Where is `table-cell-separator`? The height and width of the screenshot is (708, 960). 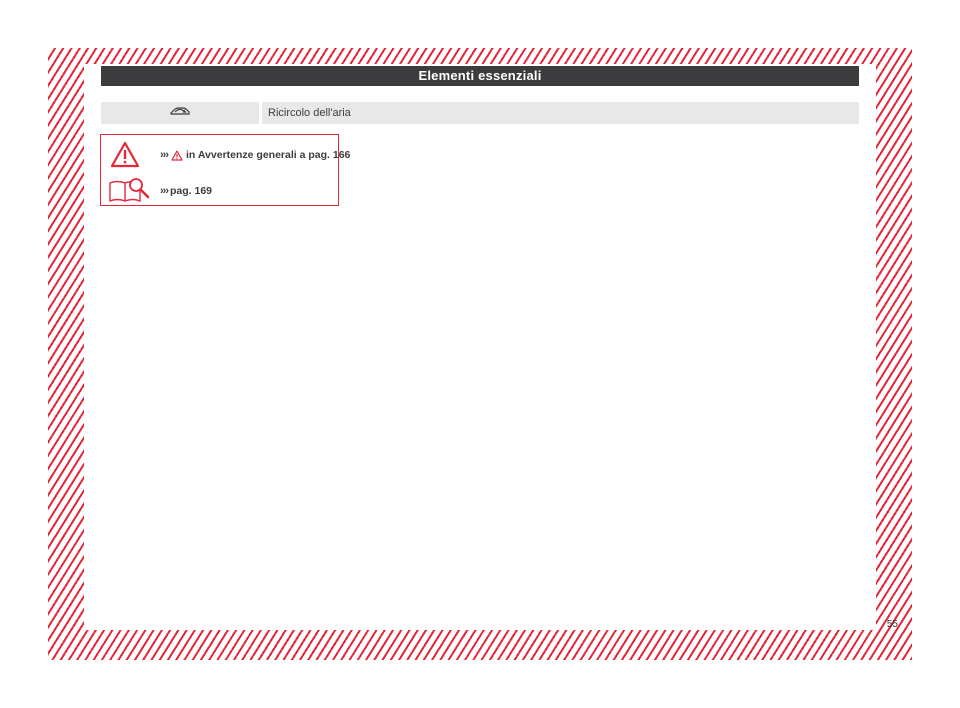 table-cell-separator is located at coordinates (260, 113).